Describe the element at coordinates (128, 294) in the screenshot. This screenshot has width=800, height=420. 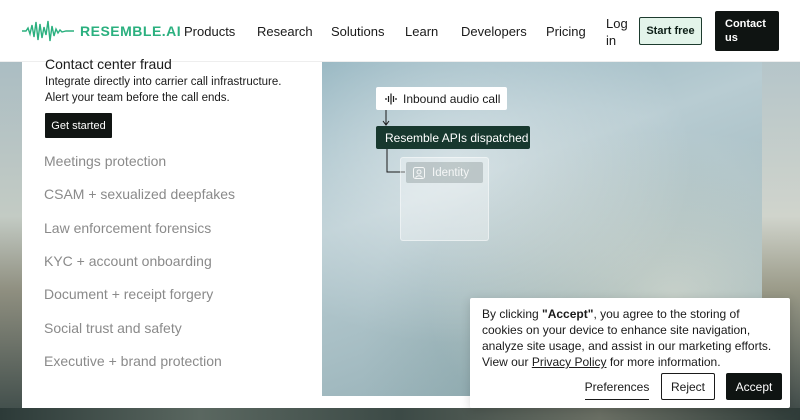
I see `use-case-document-forgery: Document + receipt forgery` at that location.